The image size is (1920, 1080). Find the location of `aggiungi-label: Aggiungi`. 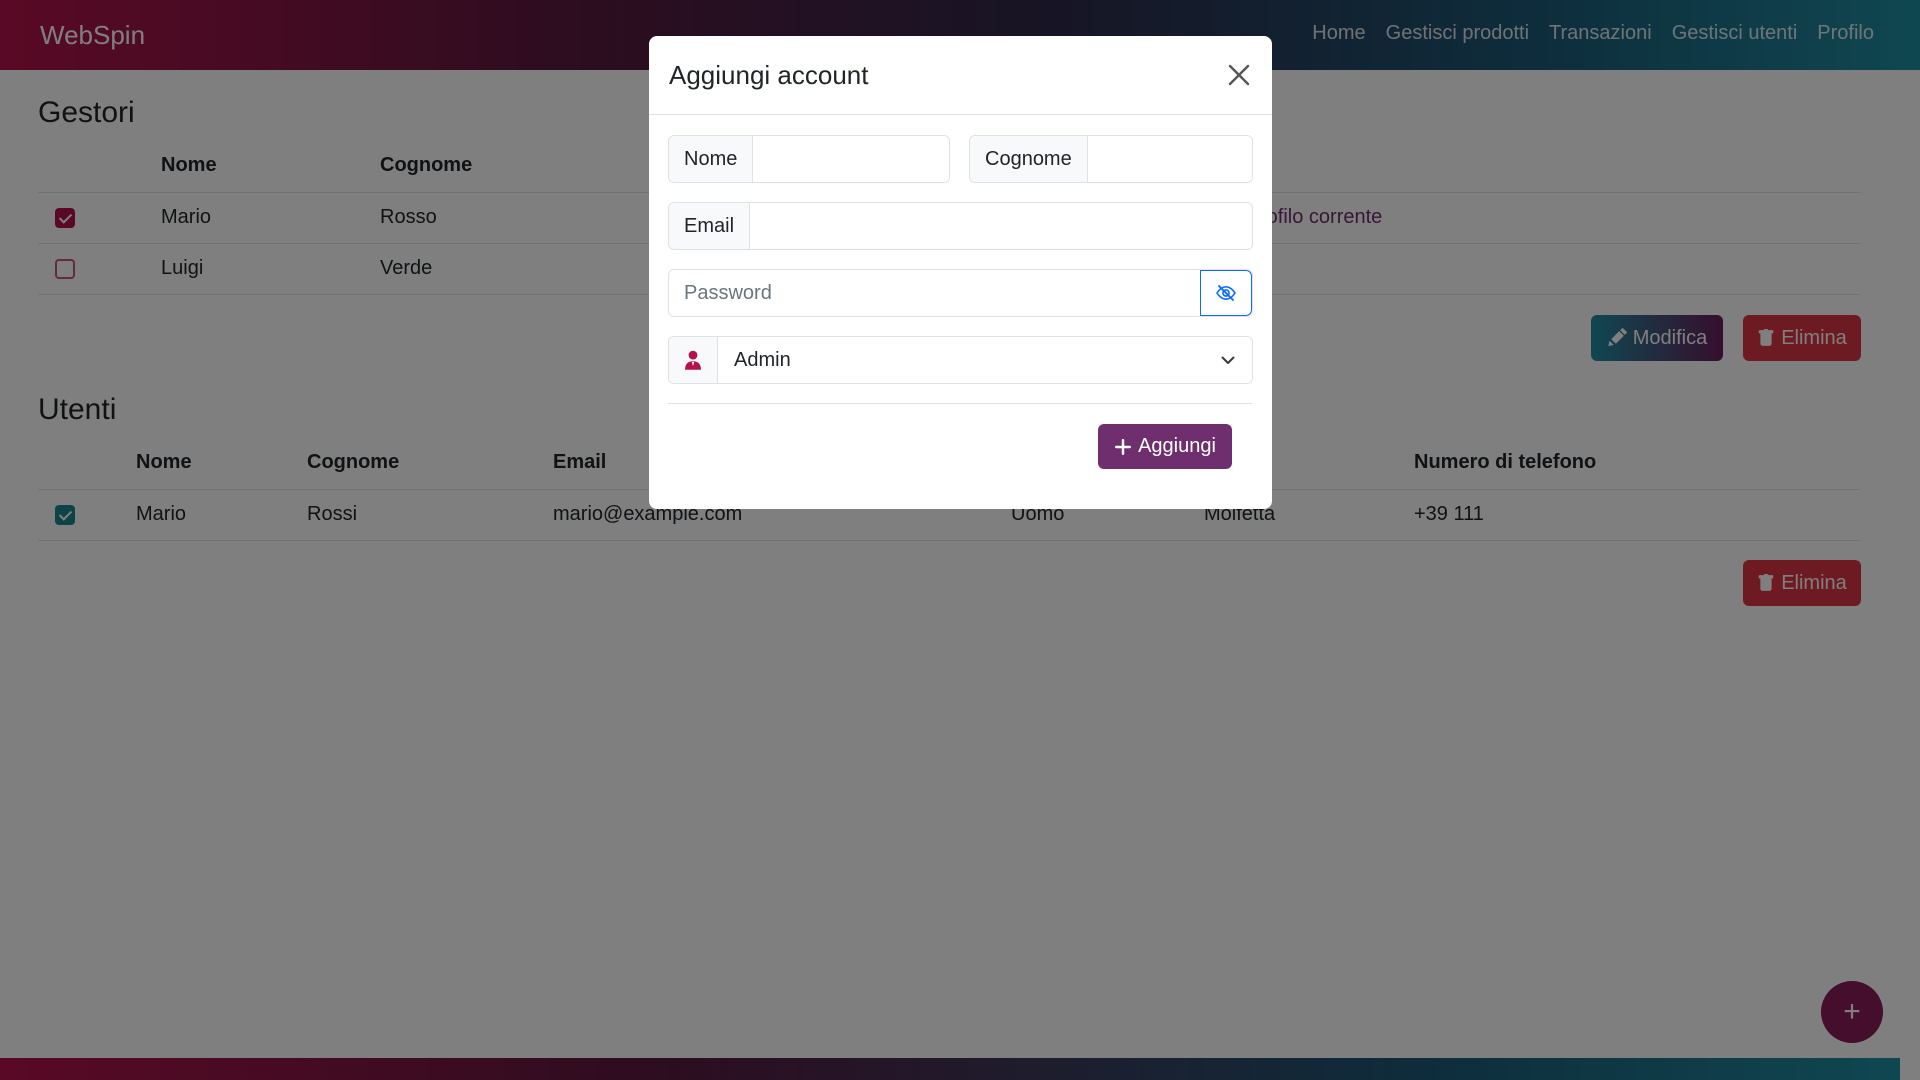

aggiungi-label: Aggiungi is located at coordinates (1177, 446).